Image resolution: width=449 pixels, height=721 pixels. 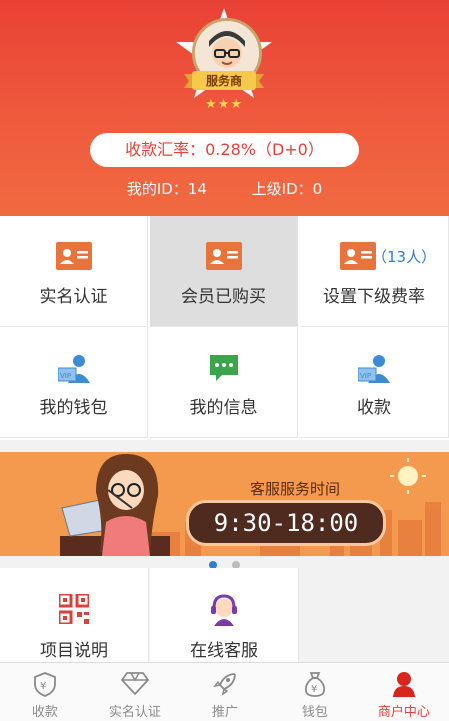 I want to click on grid-item-collect: VIP 收款, so click(x=374, y=382).